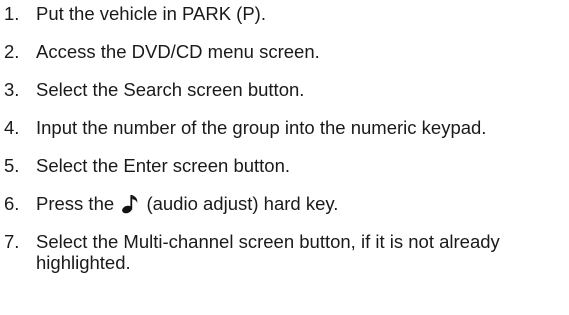  I want to click on list-item-step-6: 6. Press the (audio adjust) hard key., so click(284, 203).